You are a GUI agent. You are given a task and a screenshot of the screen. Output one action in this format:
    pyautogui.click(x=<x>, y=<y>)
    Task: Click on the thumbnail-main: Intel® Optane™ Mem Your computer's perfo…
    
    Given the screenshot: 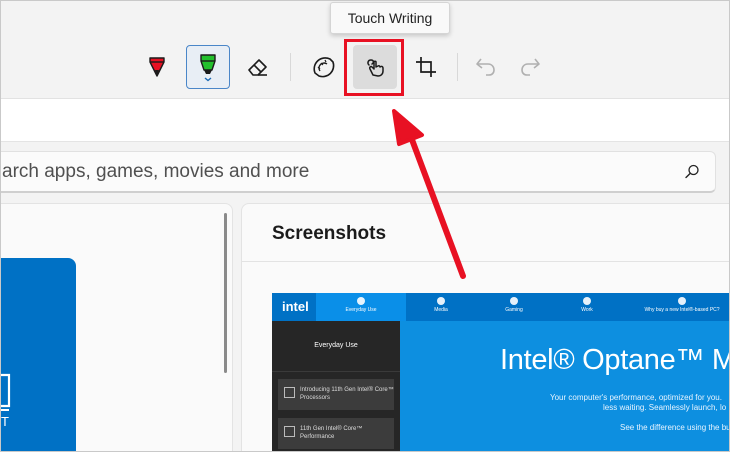 What is the action you would take?
    pyautogui.click(x=565, y=386)
    